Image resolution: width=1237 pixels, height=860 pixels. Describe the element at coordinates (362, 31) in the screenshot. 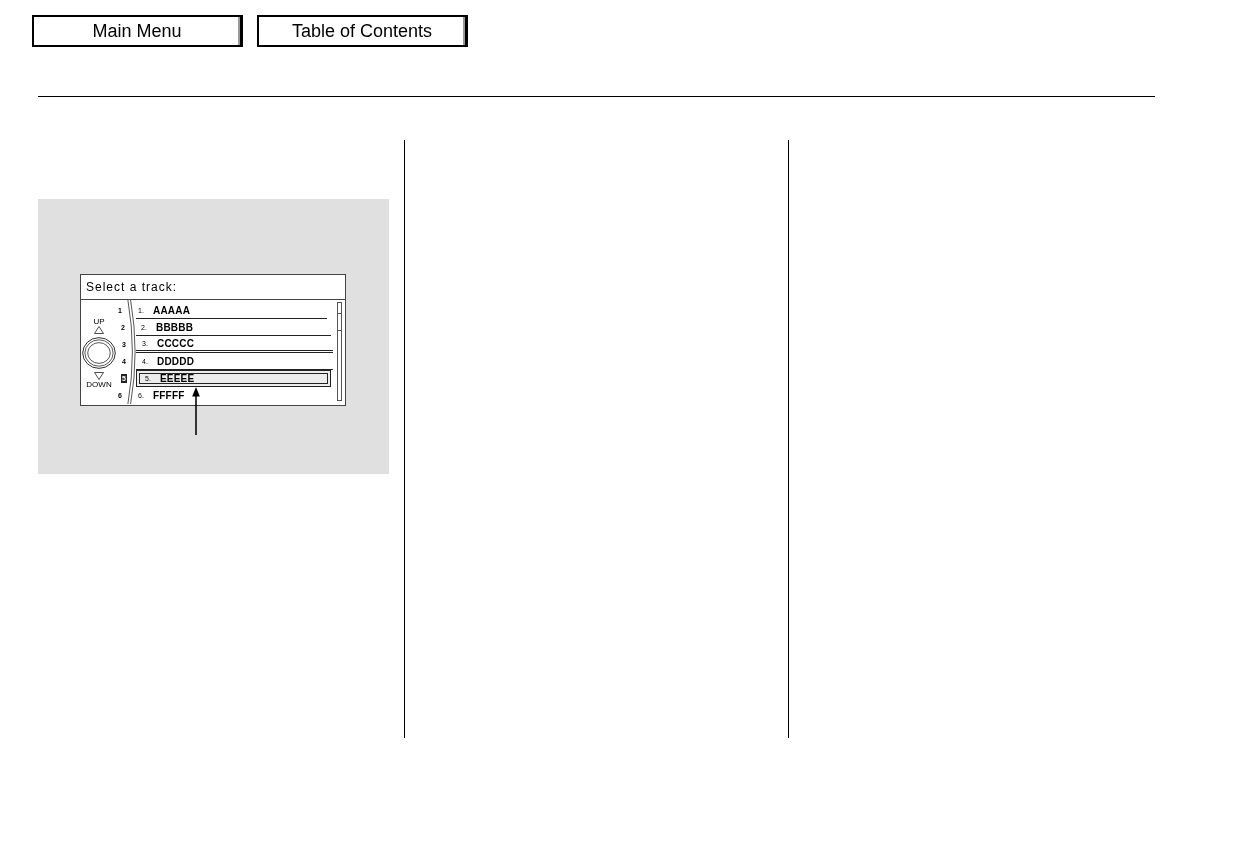

I see `nav-button: Table of Contents` at that location.